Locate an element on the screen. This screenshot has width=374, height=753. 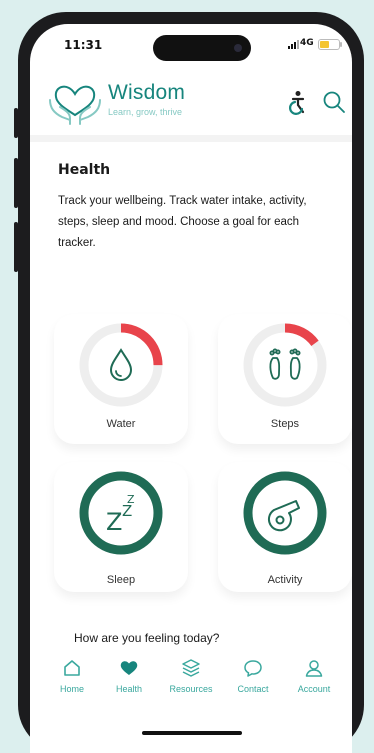
person-icon is located at coordinates (314, 668).